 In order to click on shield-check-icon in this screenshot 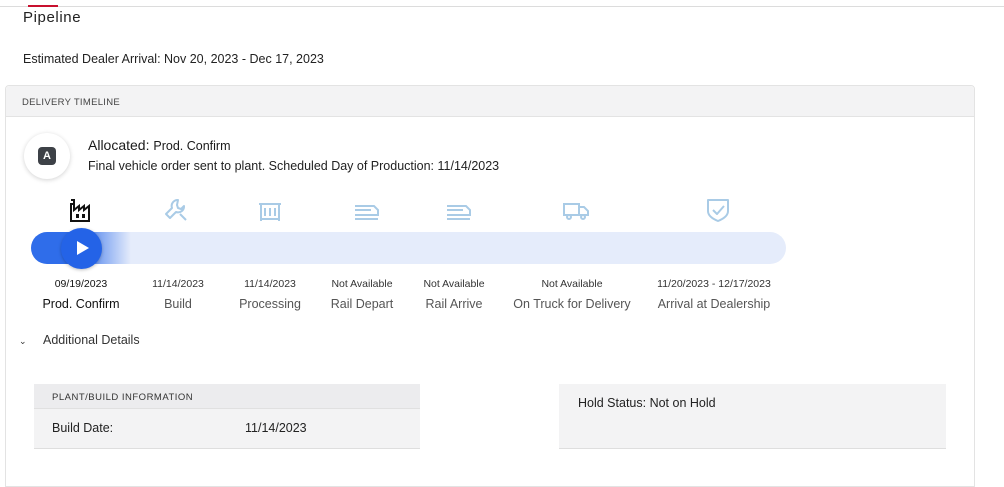, I will do `click(718, 210)`.